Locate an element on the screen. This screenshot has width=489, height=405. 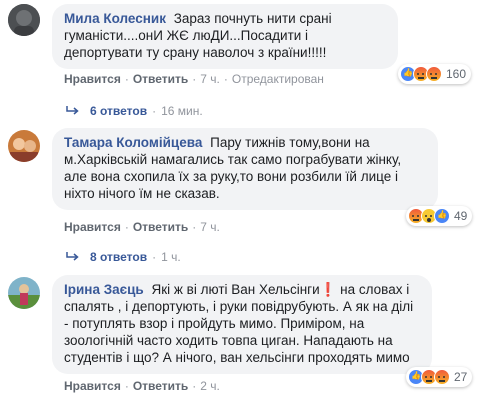
replies-count: 8 ответов is located at coordinates (118, 257).